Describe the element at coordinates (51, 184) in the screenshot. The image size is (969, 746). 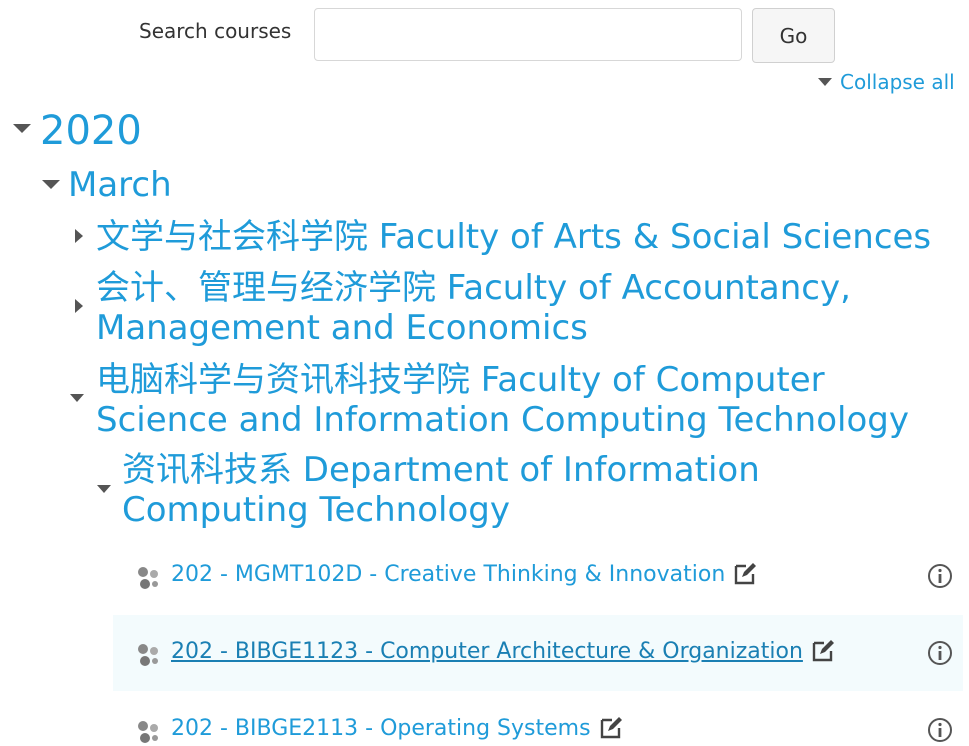
I see `month-toggle-icon` at that location.